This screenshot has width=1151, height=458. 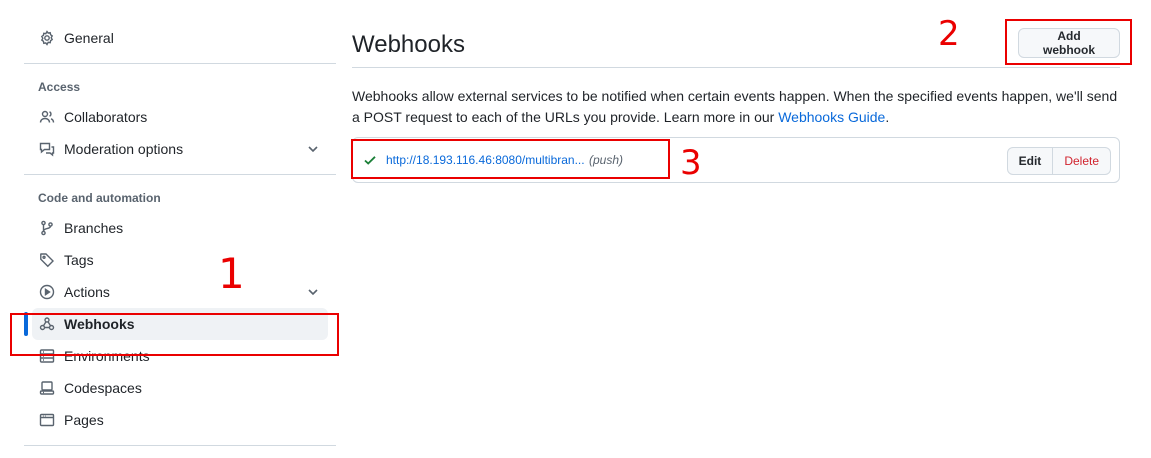 What do you see at coordinates (180, 117) in the screenshot?
I see `sidebar-item-collaborators: Collaborators` at bounding box center [180, 117].